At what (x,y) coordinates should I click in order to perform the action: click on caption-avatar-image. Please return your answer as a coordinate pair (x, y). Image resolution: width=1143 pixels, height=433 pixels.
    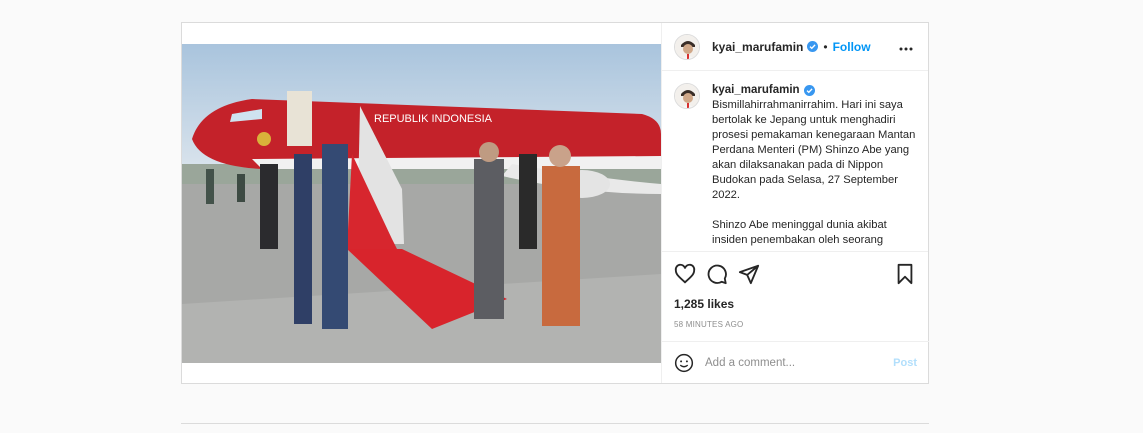
    Looking at the image, I should click on (687, 96).